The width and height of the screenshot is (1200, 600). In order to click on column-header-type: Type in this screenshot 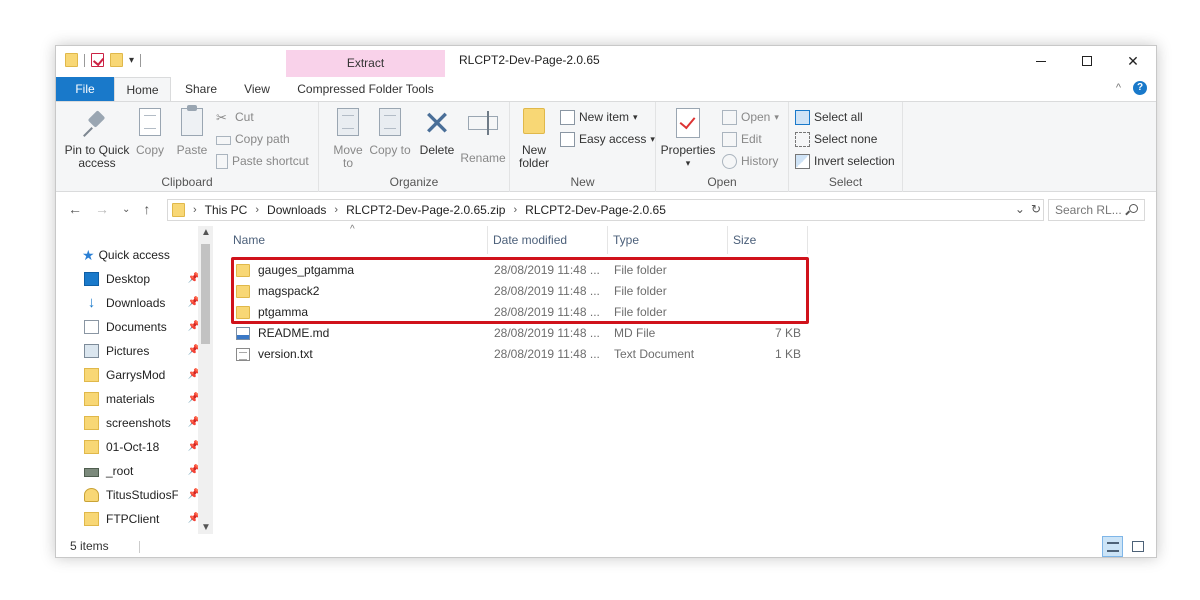, I will do `click(668, 240)`.